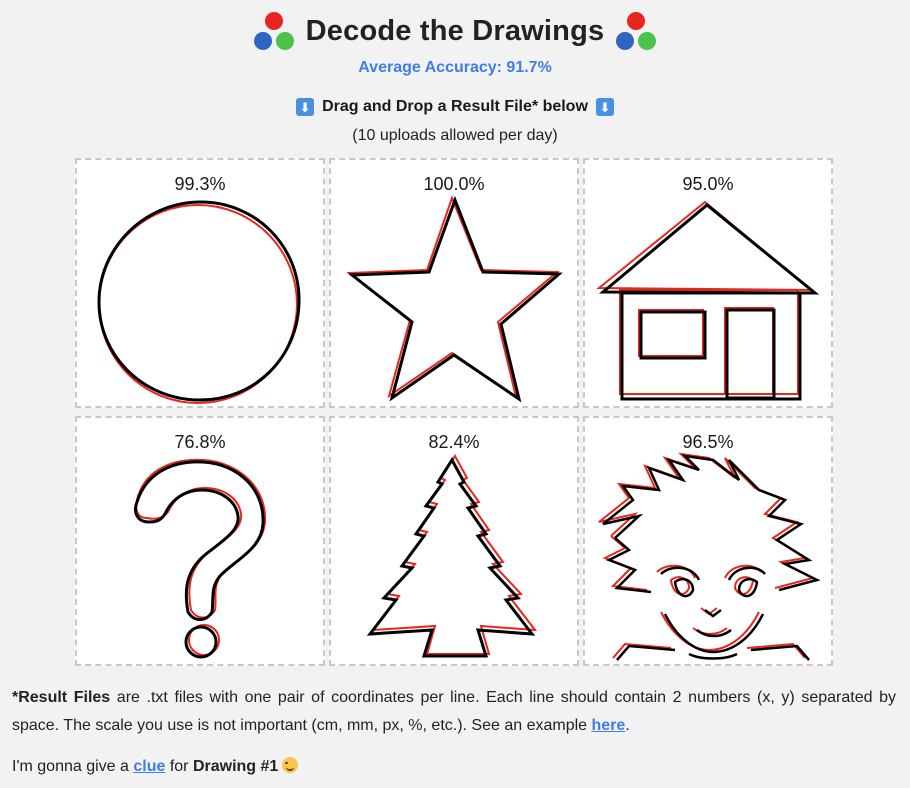 The height and width of the screenshot is (788, 910). I want to click on upload-instruction: ⬇ Drag and Drop a Result File* below ⬇, so click(455, 107).